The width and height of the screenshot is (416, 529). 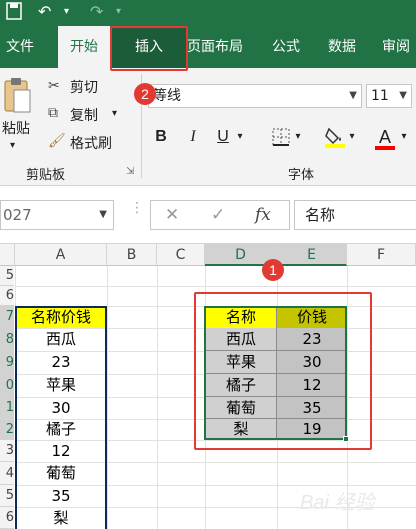 What do you see at coordinates (61, 451) in the screenshot?
I see `cell-a13: 12` at bounding box center [61, 451].